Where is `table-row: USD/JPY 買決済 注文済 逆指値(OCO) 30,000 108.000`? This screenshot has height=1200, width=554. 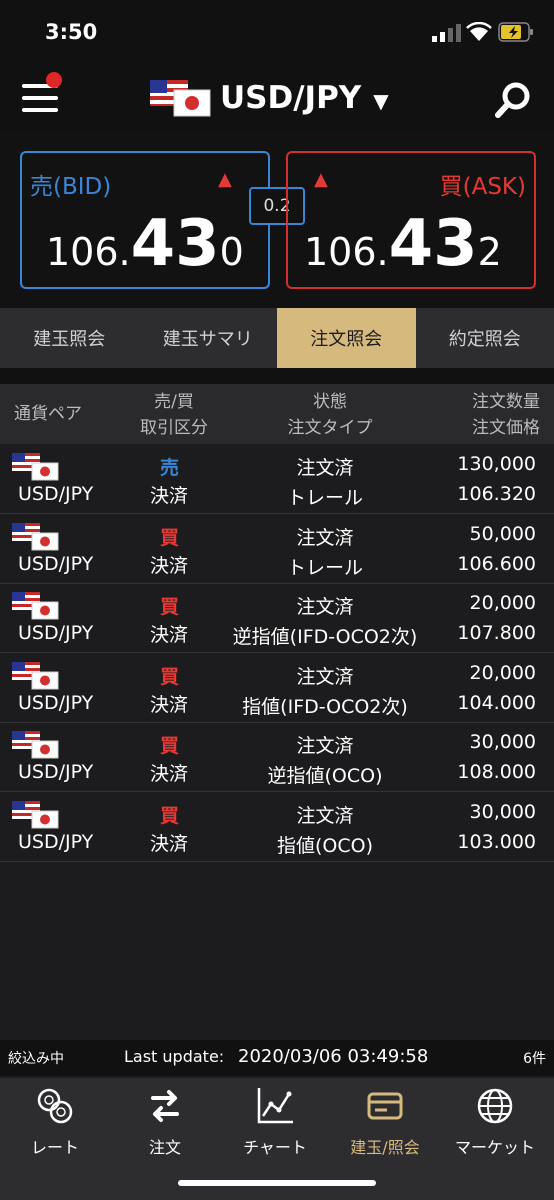 table-row: USD/JPY 買決済 注文済 逆指値(OCO) 30,000 108.000 is located at coordinates (277, 757).